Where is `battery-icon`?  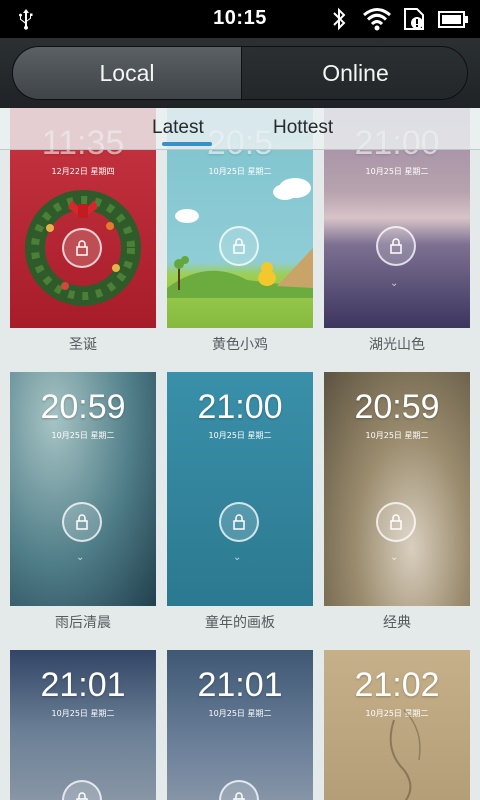
battery-icon is located at coordinates (453, 19).